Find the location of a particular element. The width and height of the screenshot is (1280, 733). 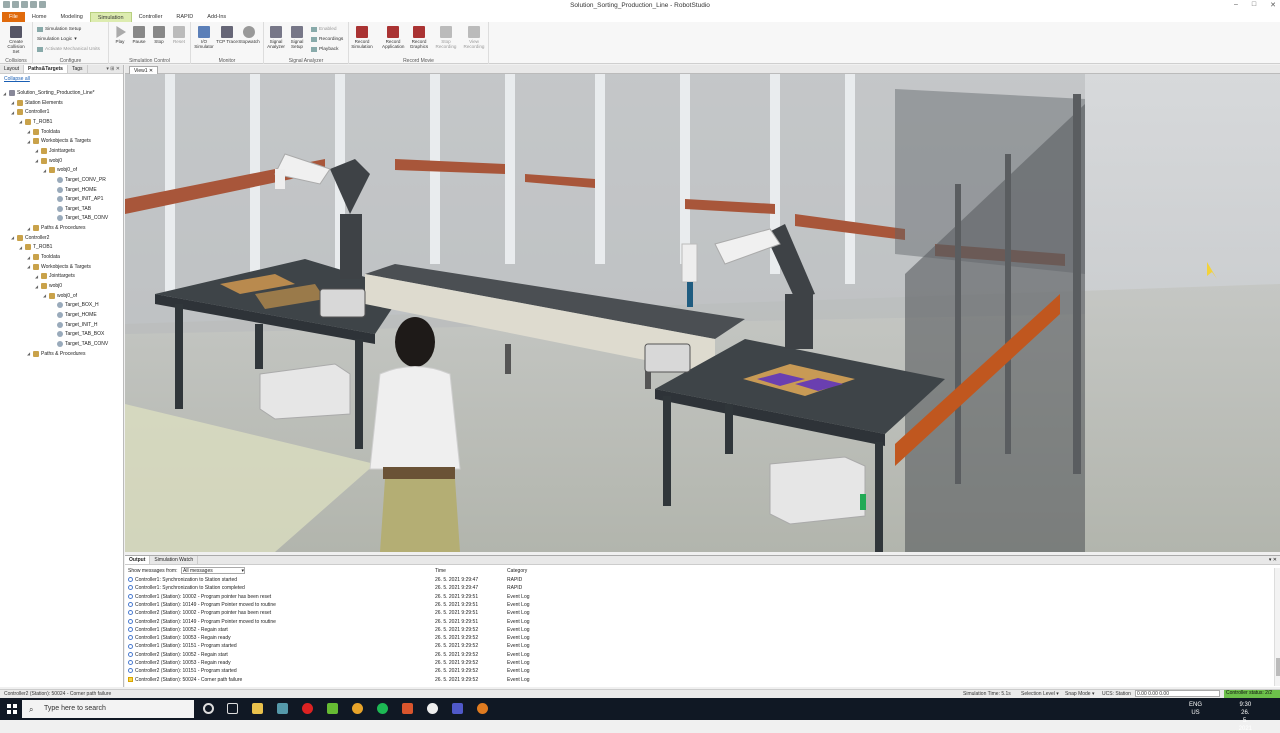

tab-controller: Controller is located at coordinates (151, 17).